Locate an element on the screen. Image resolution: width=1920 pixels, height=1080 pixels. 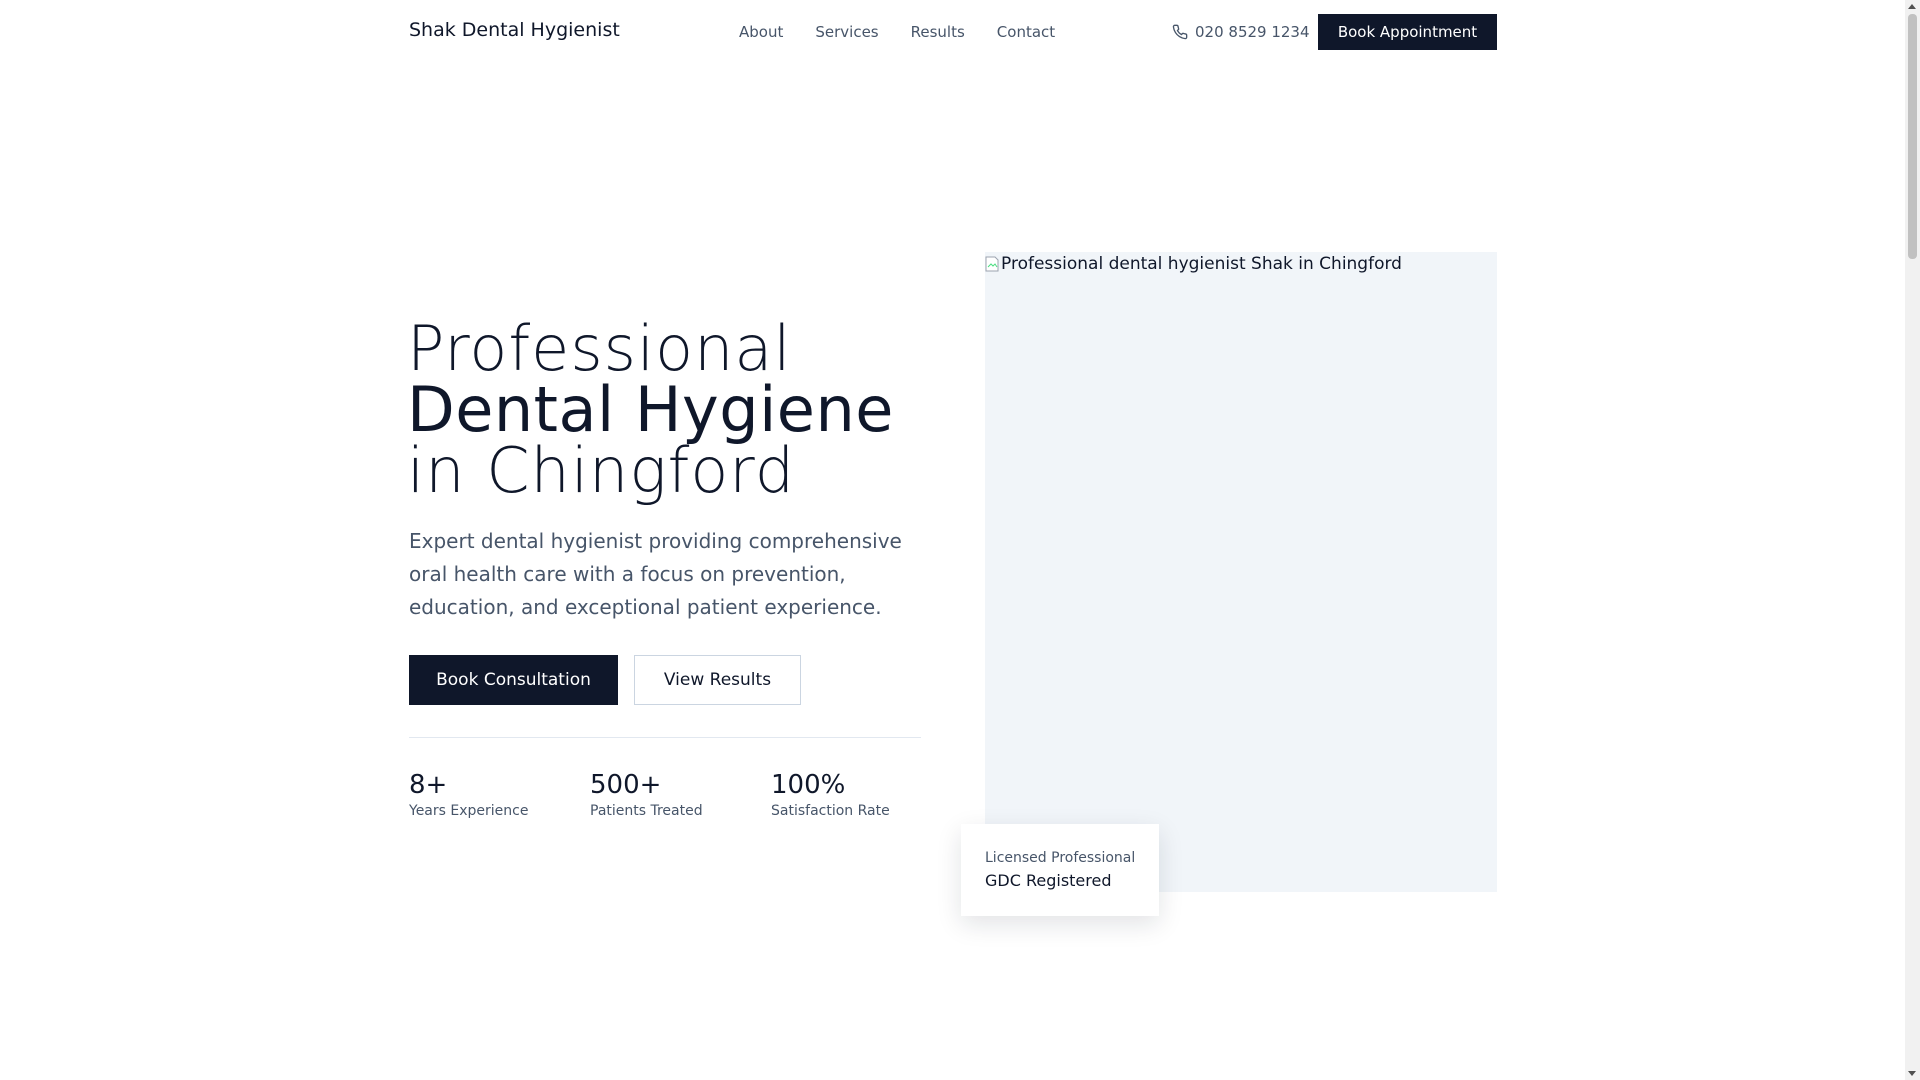
hero-title-line-2: Dental Hygiene is located at coordinates (650, 409).